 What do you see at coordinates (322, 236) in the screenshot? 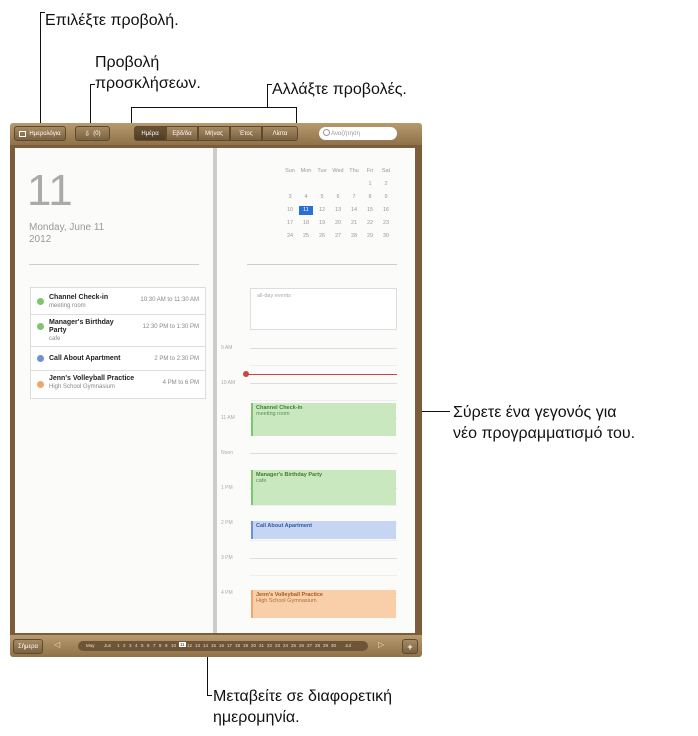
I see `mini-calendar-day: 26` at bounding box center [322, 236].